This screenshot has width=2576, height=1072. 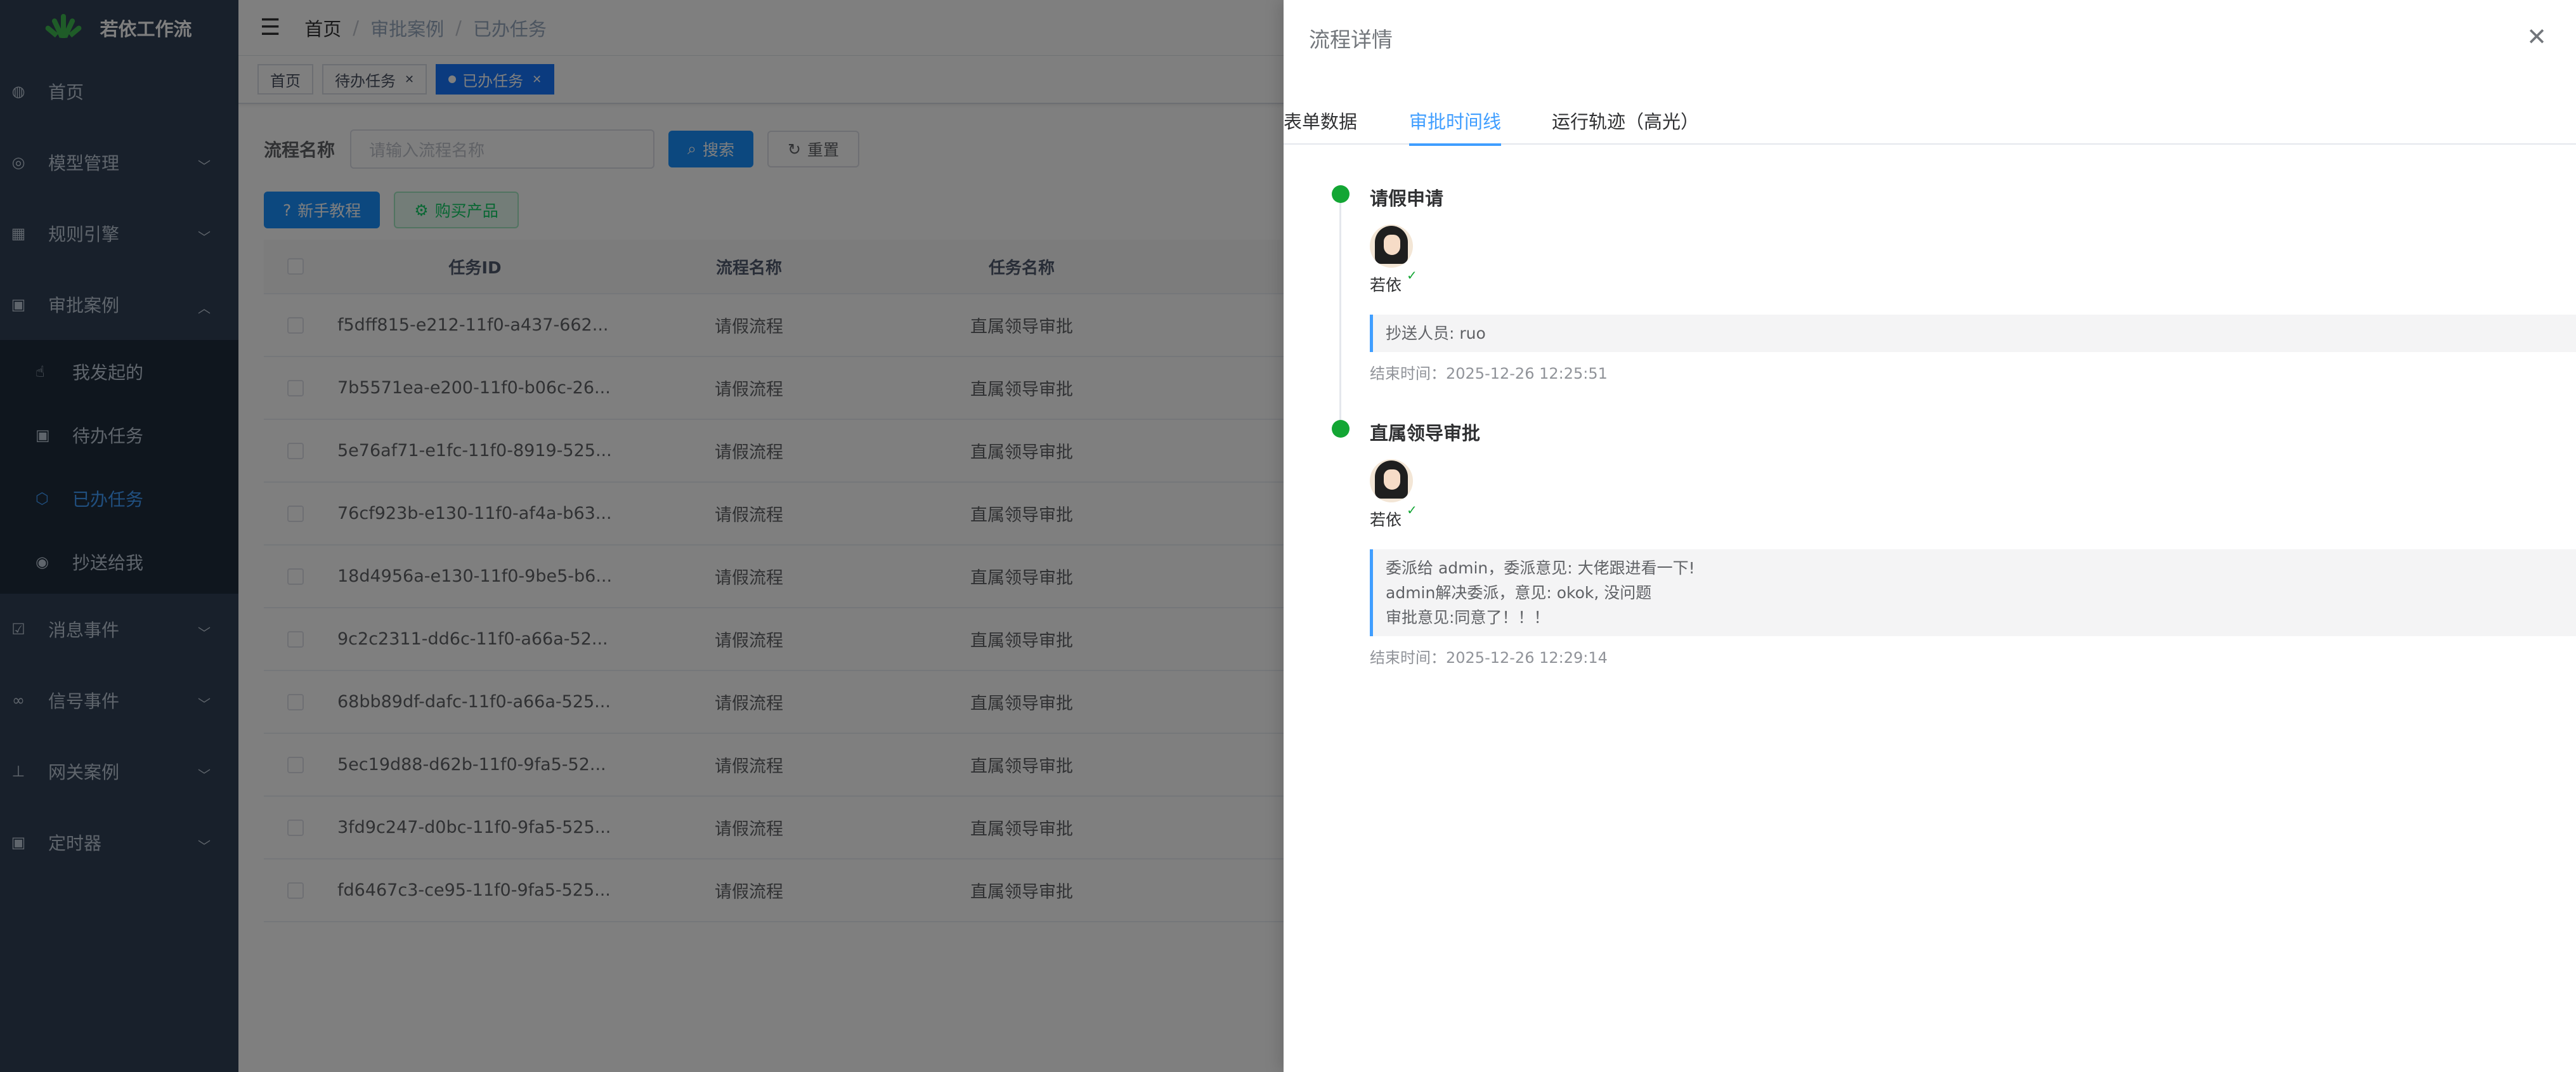 What do you see at coordinates (1340, 312) in the screenshot?
I see `timeline-line` at bounding box center [1340, 312].